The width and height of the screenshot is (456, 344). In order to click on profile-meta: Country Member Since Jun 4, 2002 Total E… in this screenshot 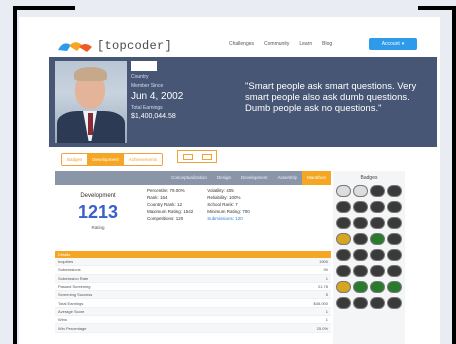, I will do `click(157, 90)`.